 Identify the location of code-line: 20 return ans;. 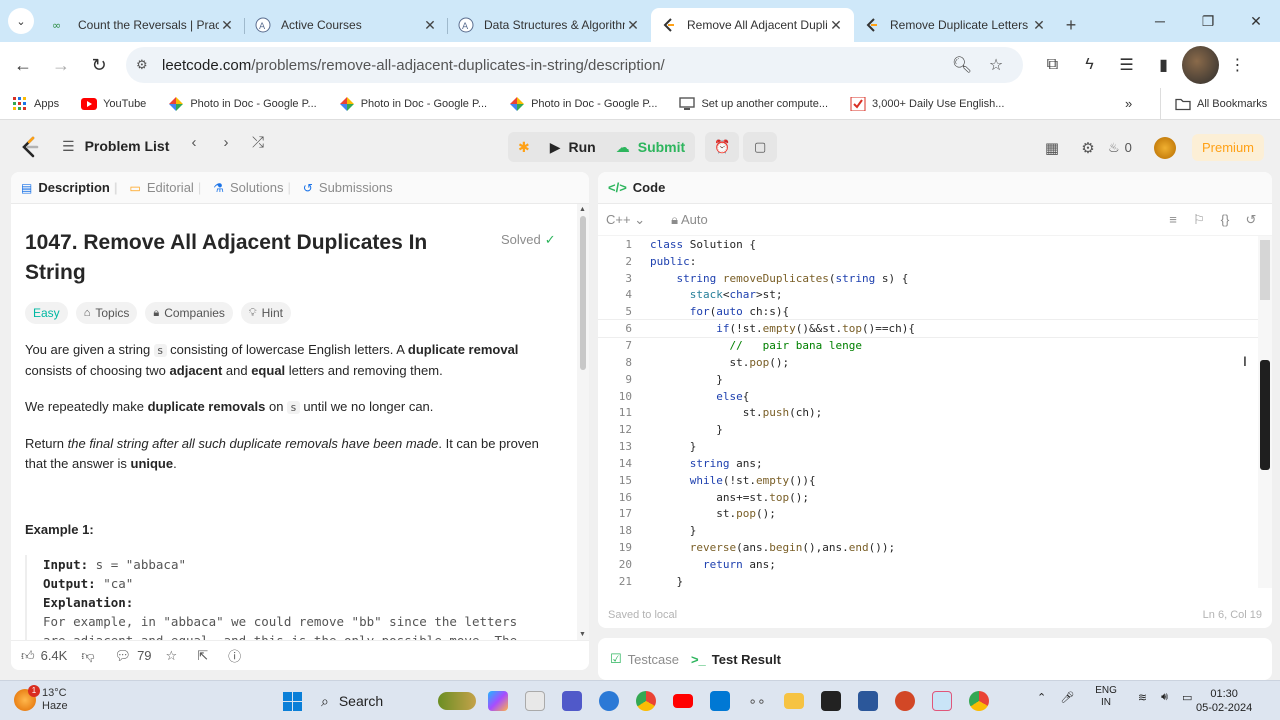
(928, 564).